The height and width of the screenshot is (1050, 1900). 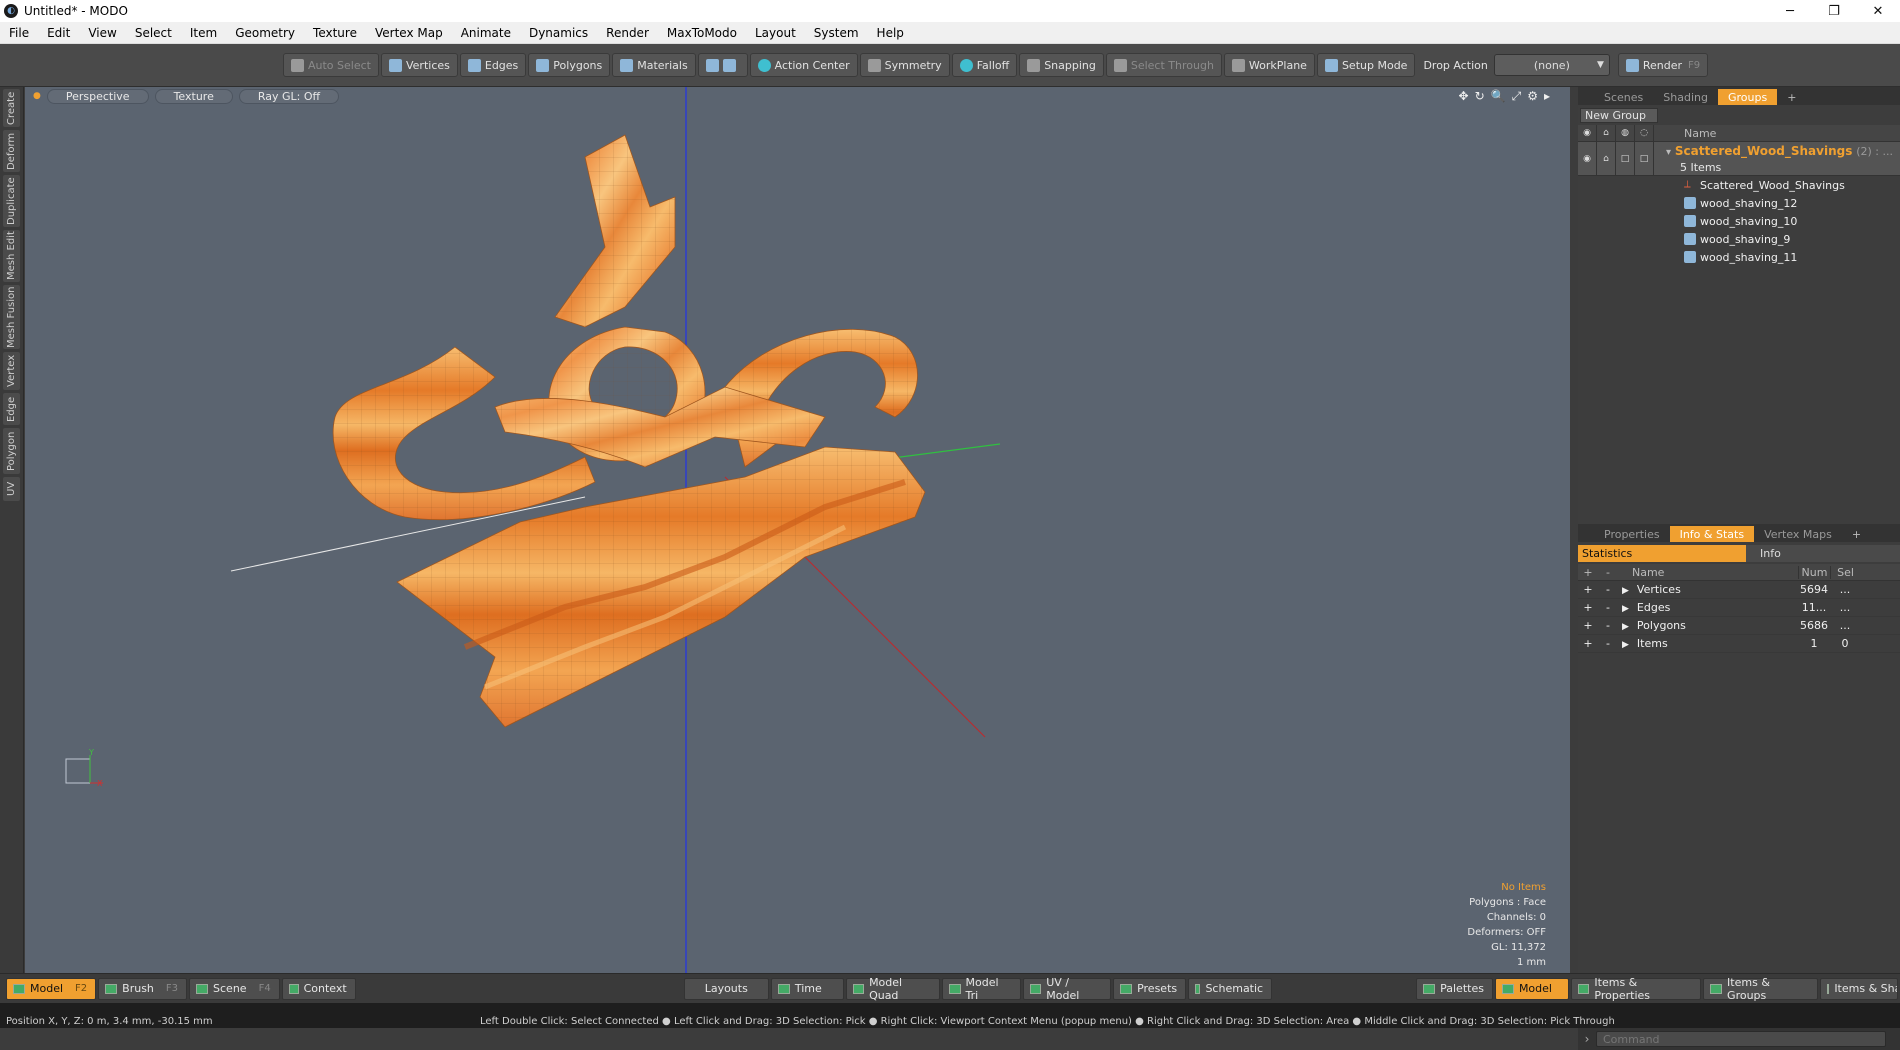 What do you see at coordinates (890, 33) in the screenshot?
I see `menu-help: Help` at bounding box center [890, 33].